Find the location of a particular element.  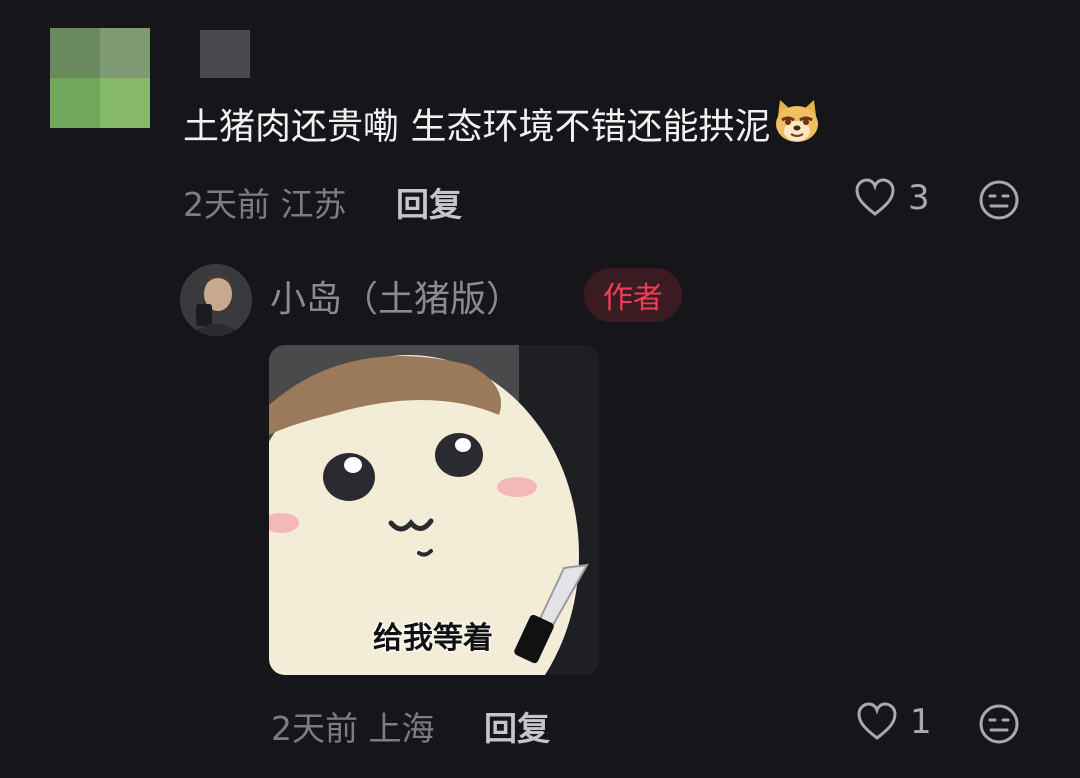

reply-meta: 2天前 上海 is located at coordinates (353, 726).